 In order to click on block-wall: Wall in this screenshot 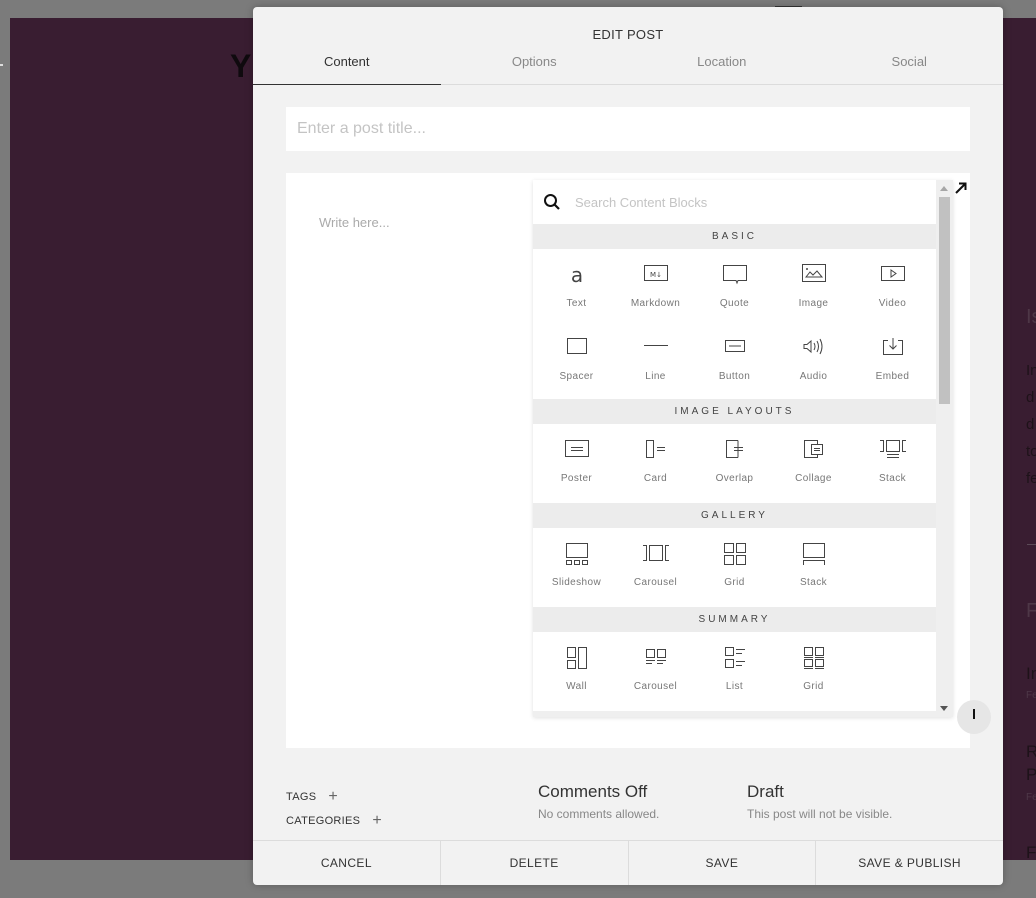, I will do `click(576, 667)`.